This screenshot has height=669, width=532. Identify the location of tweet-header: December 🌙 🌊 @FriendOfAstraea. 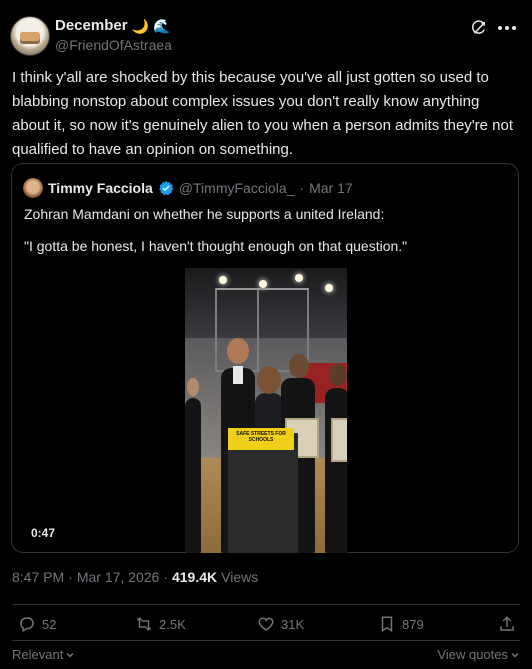
(266, 35).